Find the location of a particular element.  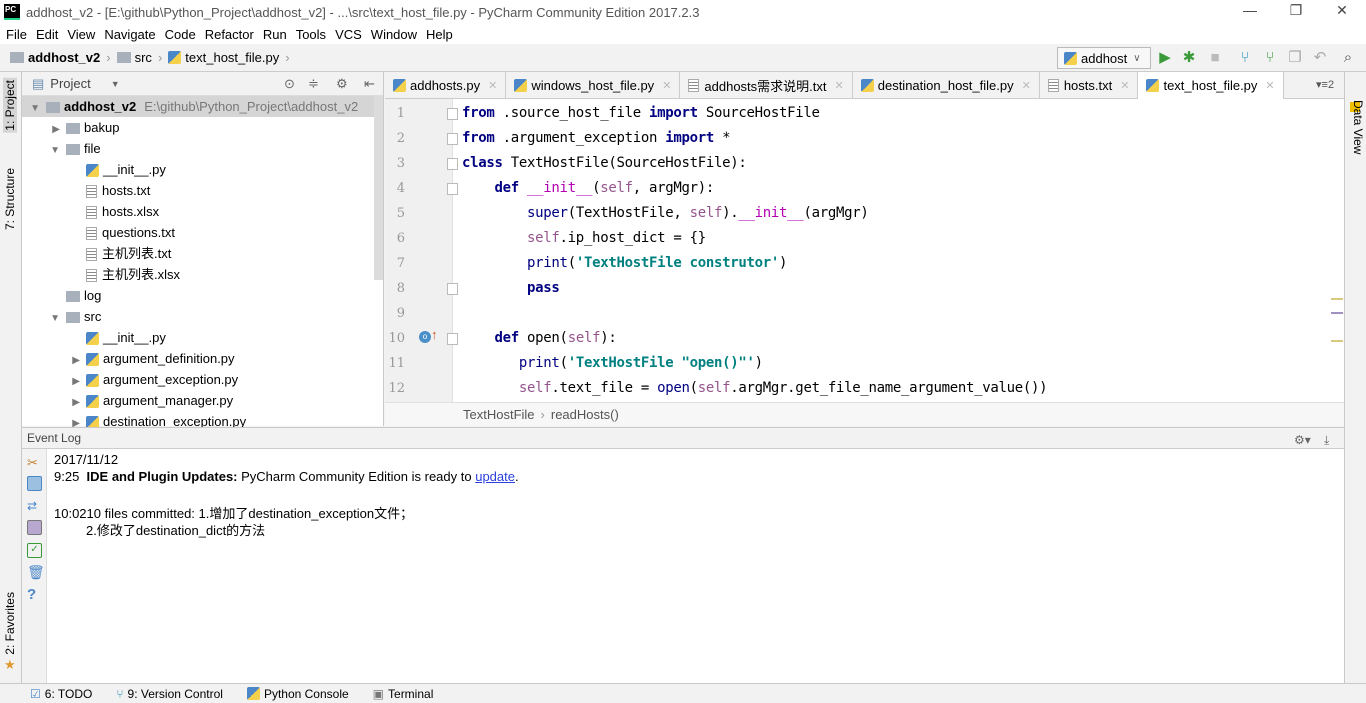

tool-tab-python-console: Python Console is located at coordinates (297, 694).